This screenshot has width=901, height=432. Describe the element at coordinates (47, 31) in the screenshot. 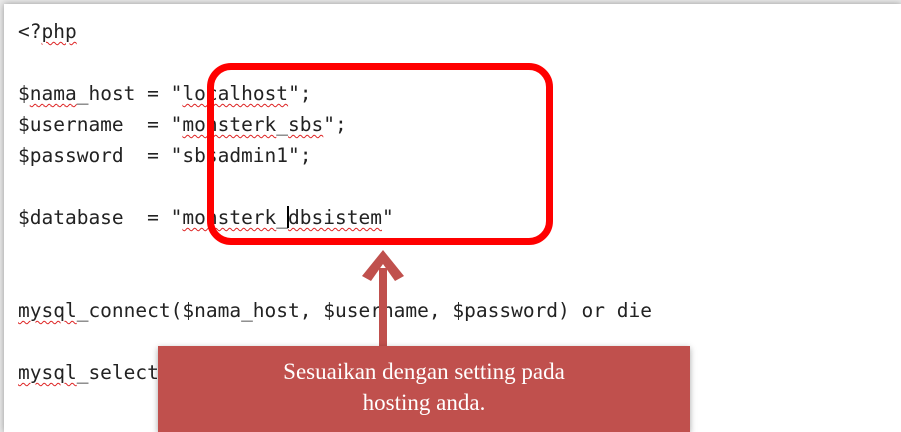

I see `code-line: <?php` at that location.